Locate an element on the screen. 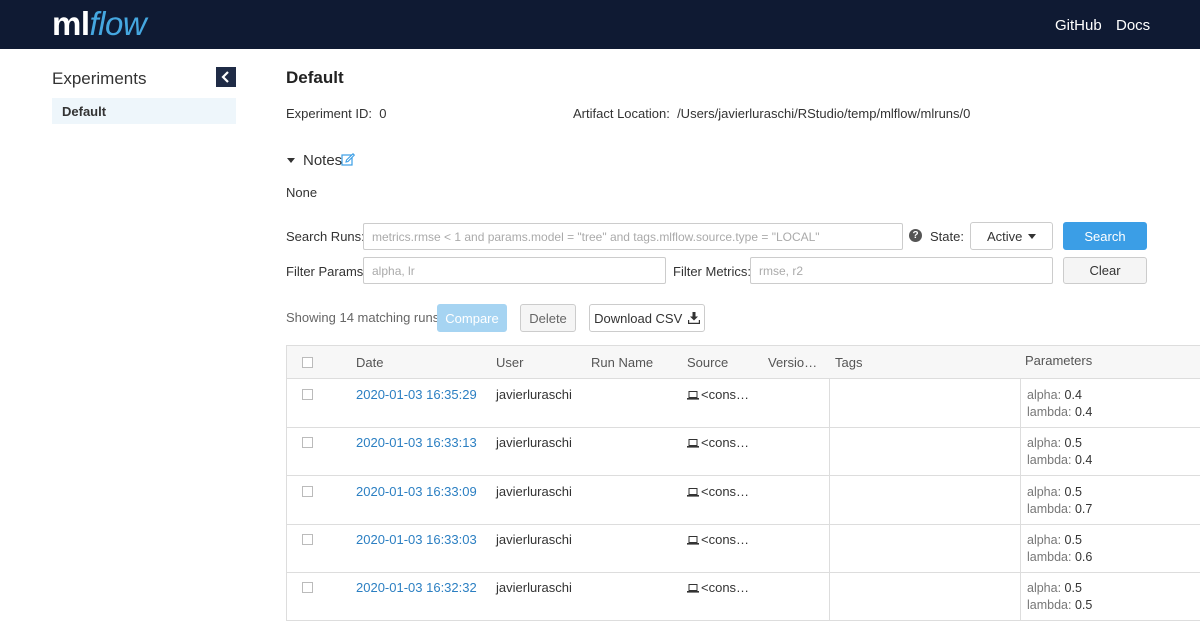 The width and height of the screenshot is (1200, 621). run-parameters: alpha: 0.5 lambda: 0.6 is located at coordinates (1059, 549).